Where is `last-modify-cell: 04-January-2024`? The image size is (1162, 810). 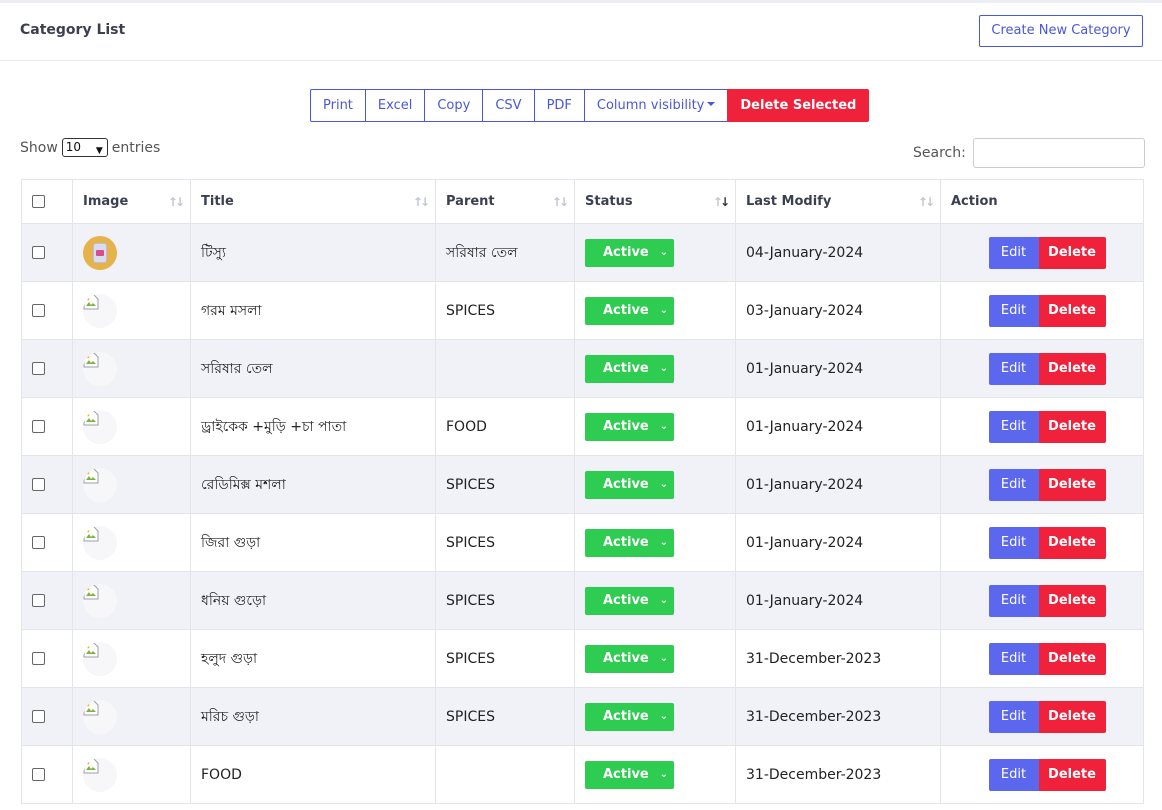 last-modify-cell: 04-January-2024 is located at coordinates (838, 252).